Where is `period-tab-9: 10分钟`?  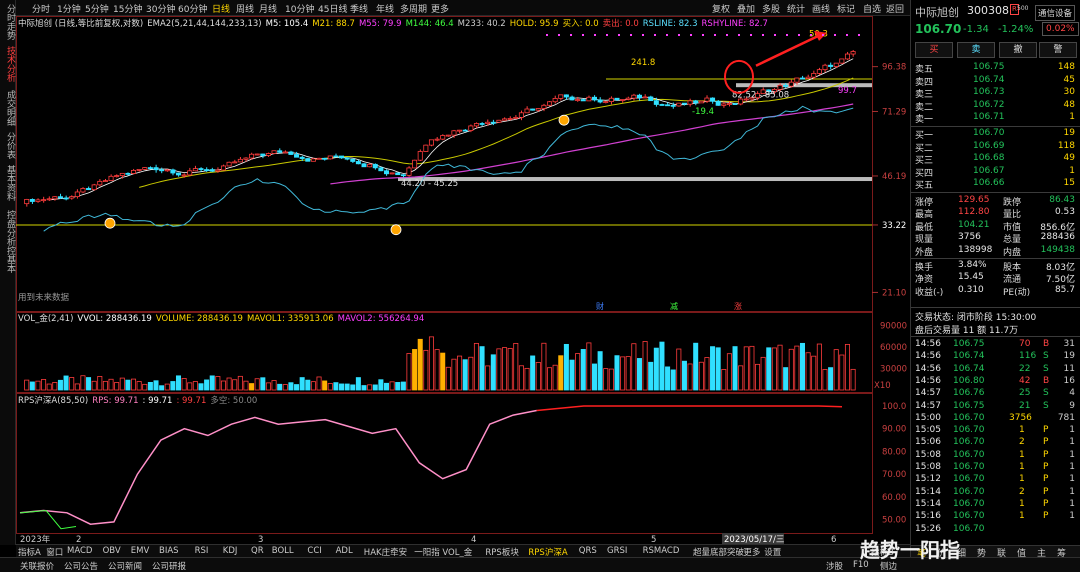
period-tab-9: 10分钟 is located at coordinates (299, 8).